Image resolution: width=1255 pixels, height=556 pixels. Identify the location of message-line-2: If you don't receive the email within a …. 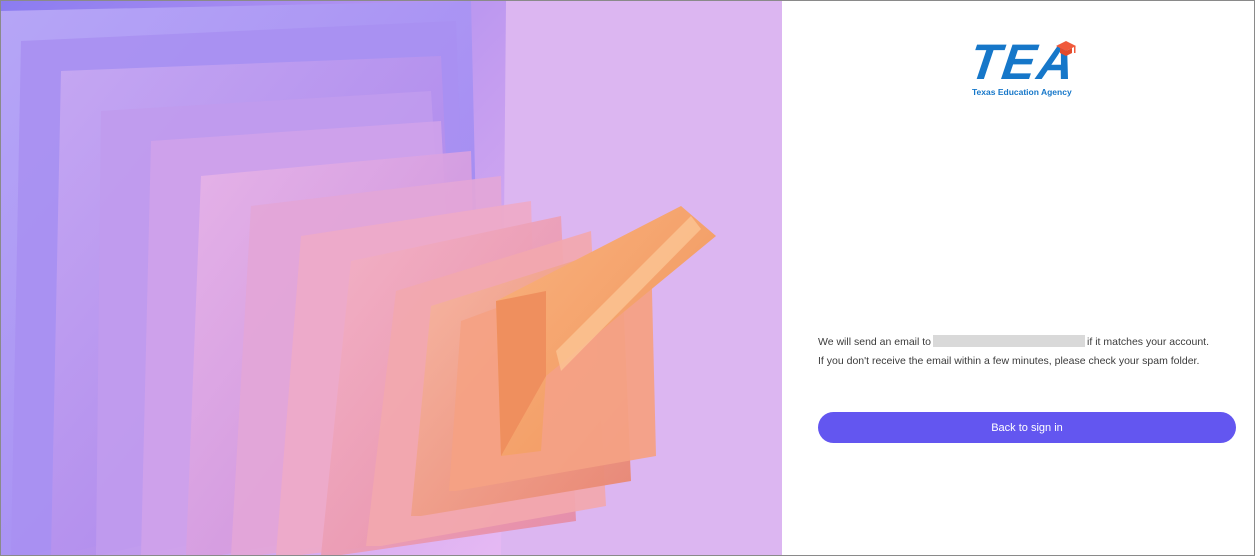
(1009, 361).